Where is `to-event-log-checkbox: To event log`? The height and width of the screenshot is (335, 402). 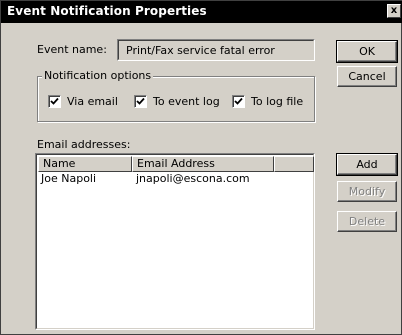 to-event-log-checkbox: To event log is located at coordinates (179, 102).